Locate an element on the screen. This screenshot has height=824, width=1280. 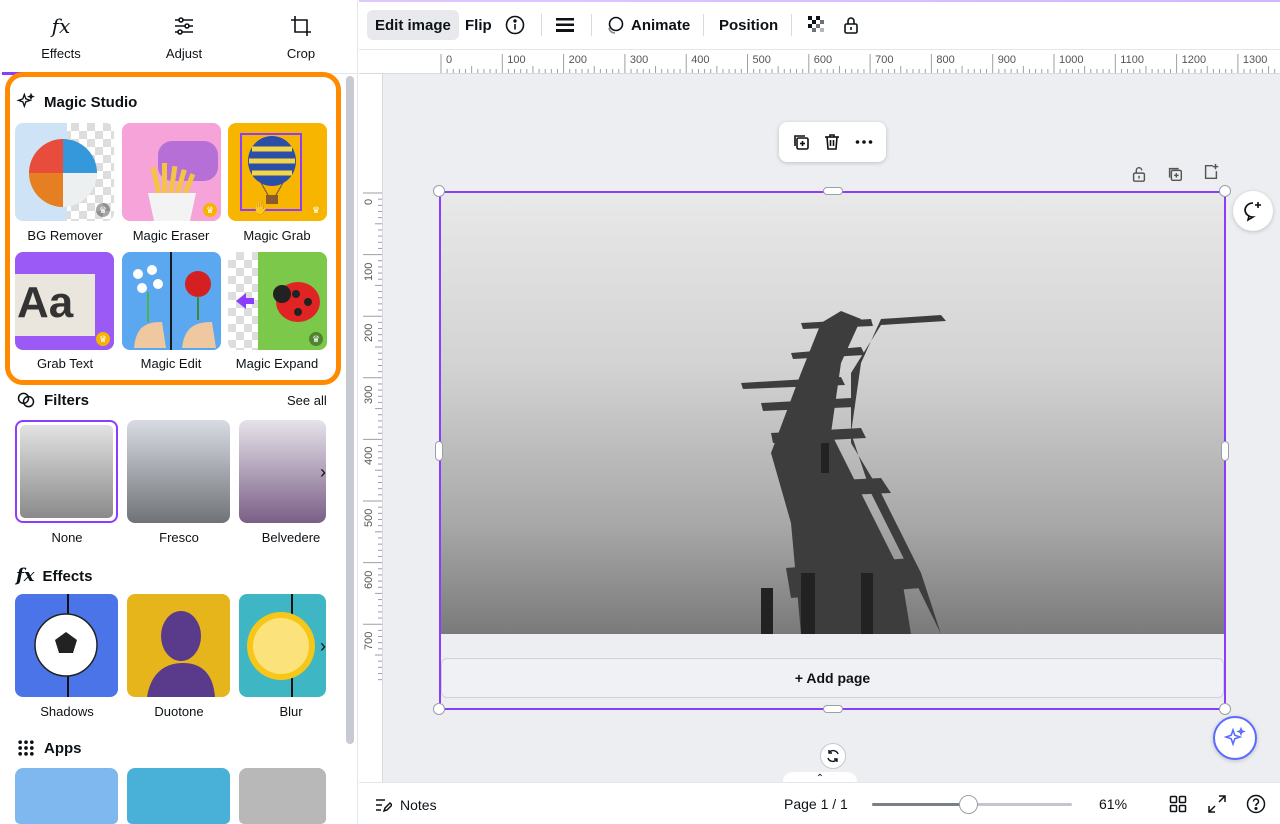
magic-expand-tile: ♛ is located at coordinates (277, 301).